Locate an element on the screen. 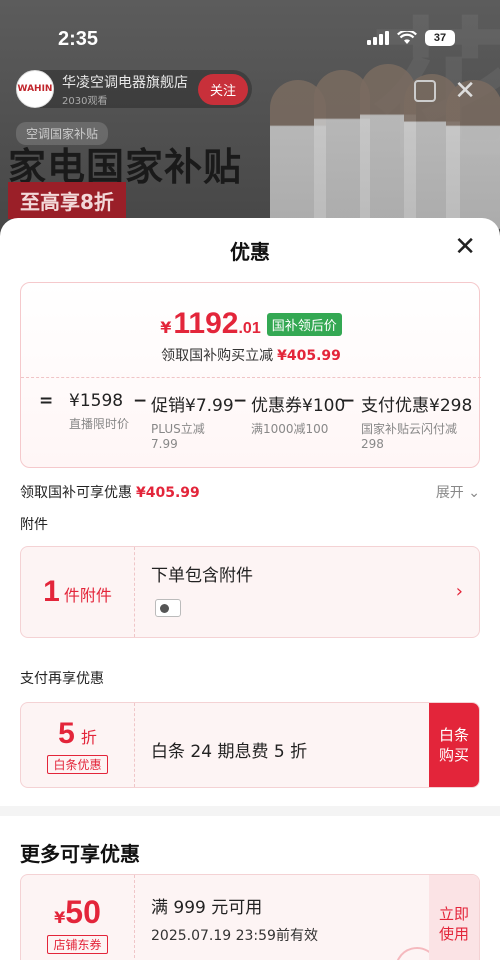 The height and width of the screenshot is (960, 500). chevron-down-icon: ⌄ is located at coordinates (474, 493).